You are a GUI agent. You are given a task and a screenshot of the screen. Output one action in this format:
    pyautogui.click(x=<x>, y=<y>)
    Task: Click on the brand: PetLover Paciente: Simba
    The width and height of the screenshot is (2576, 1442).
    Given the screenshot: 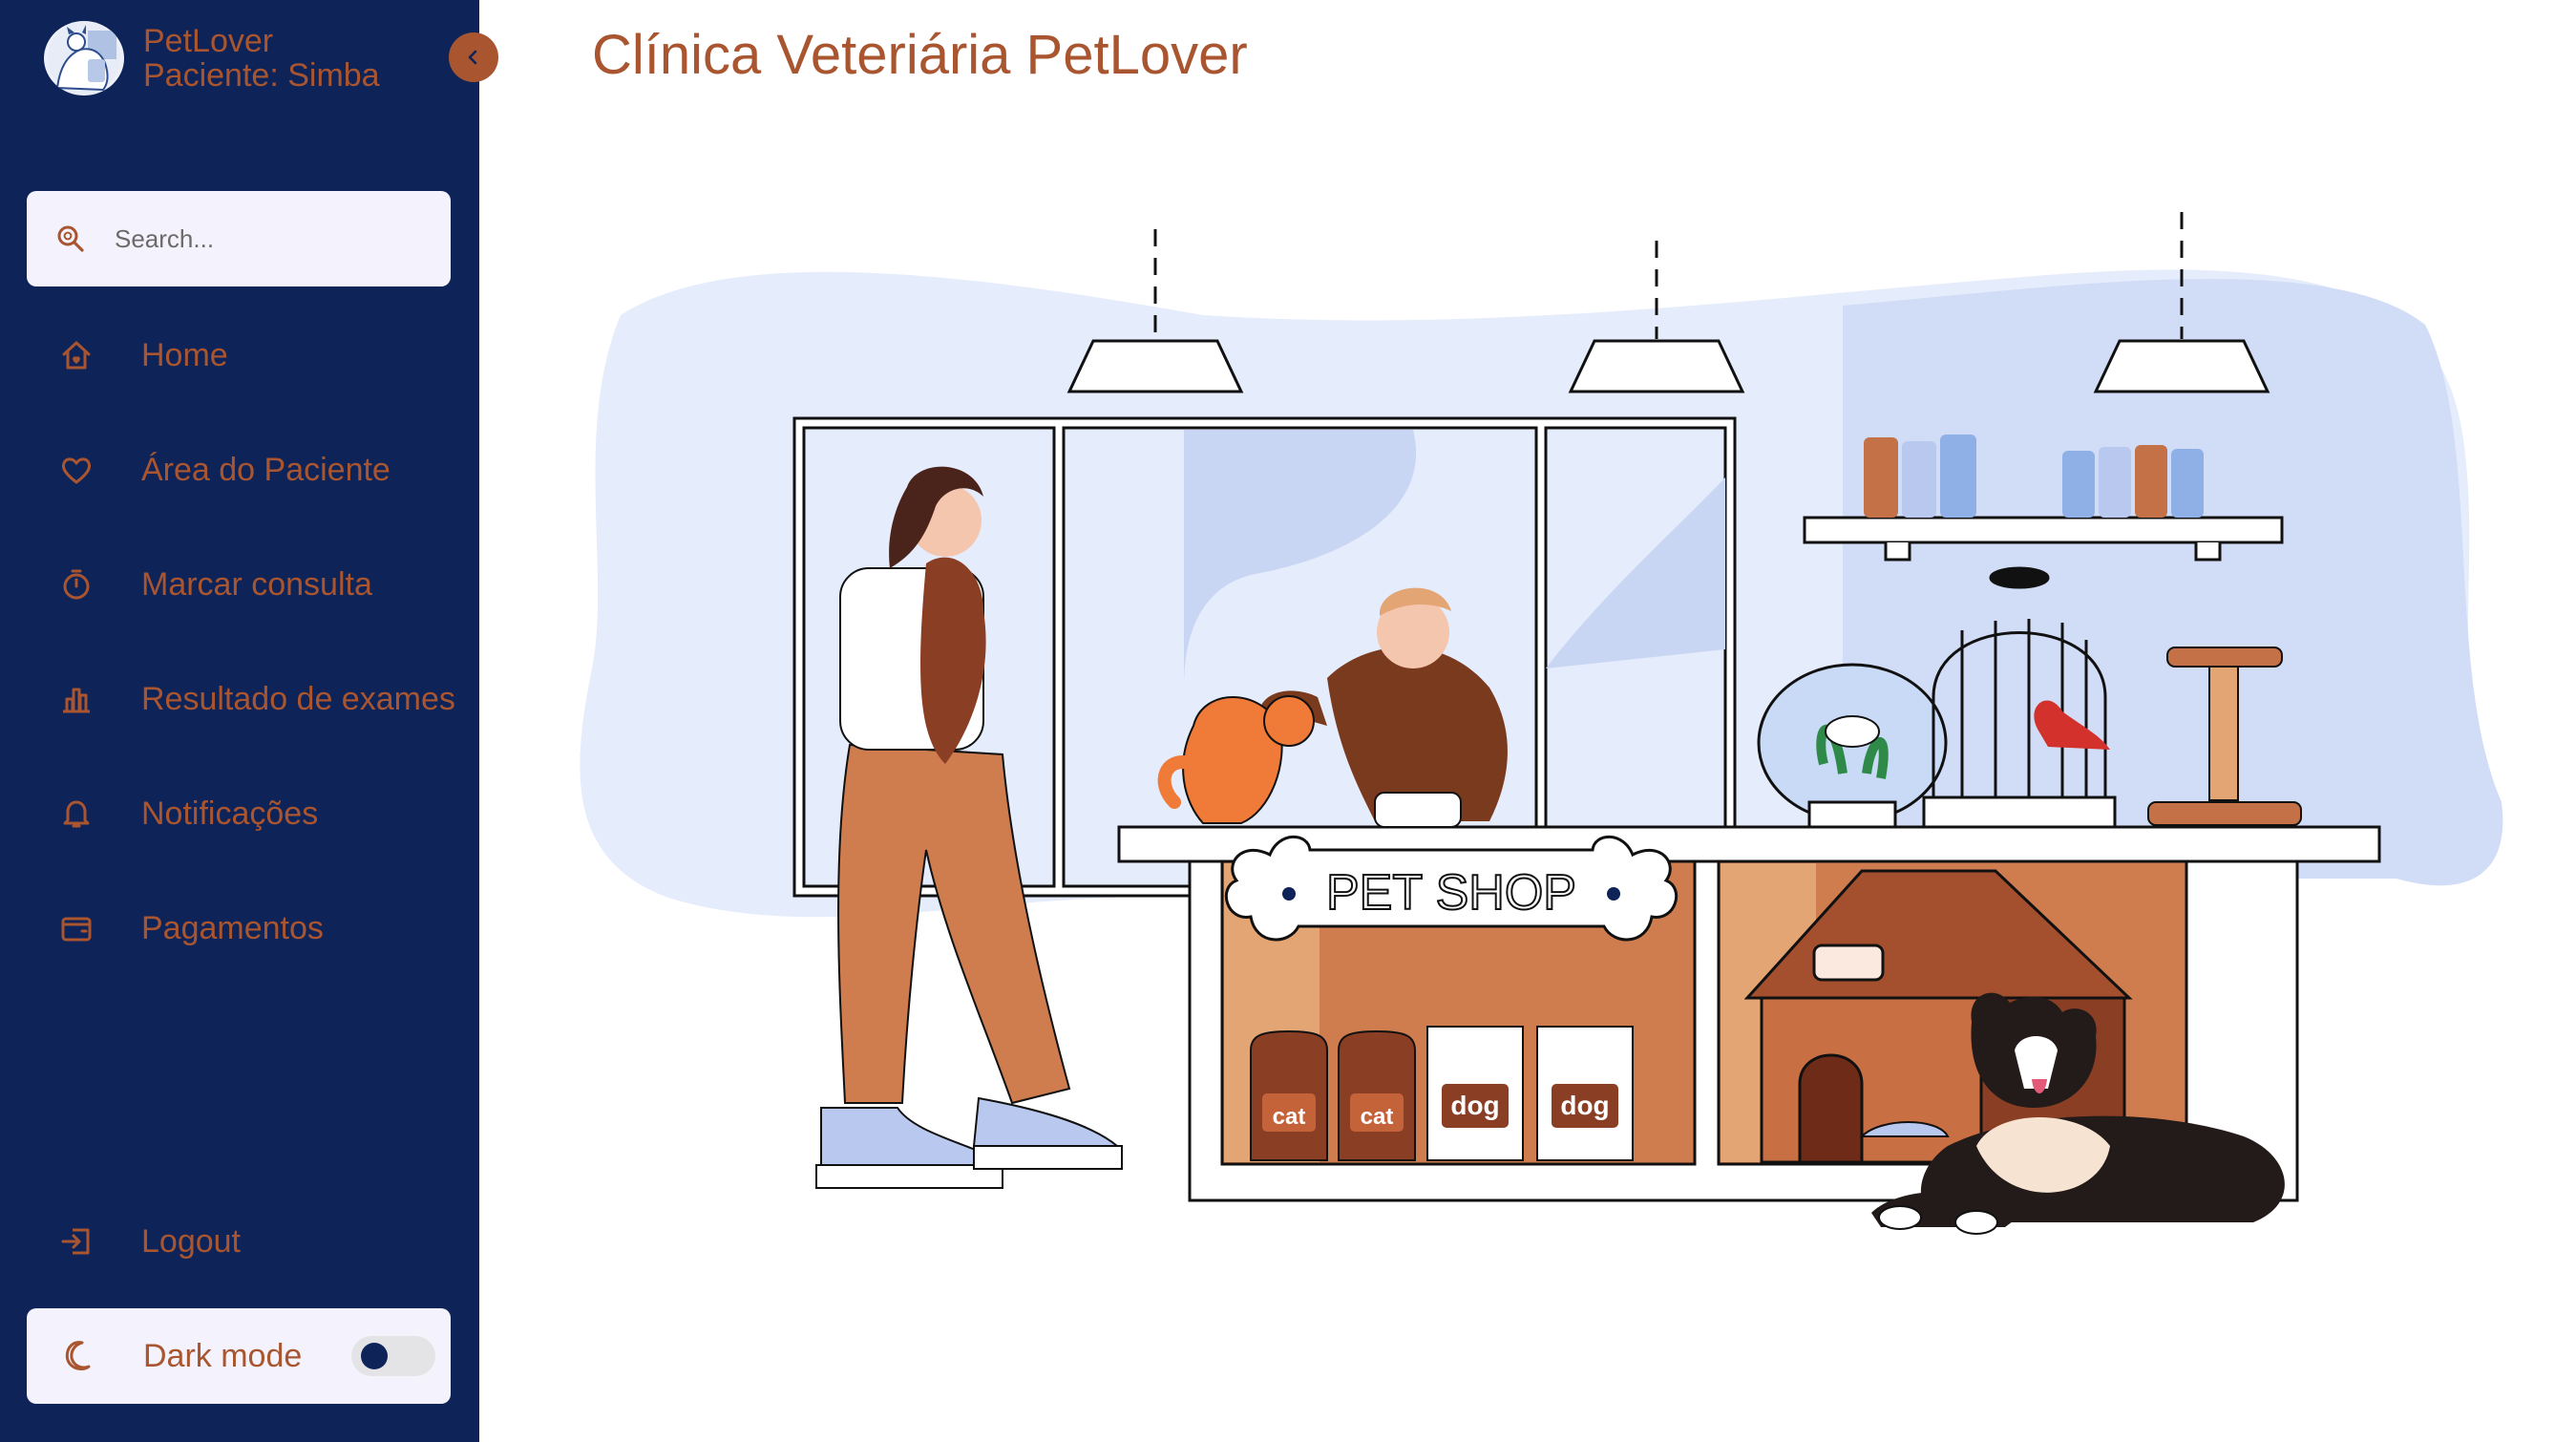 What is the action you would take?
    pyautogui.click(x=212, y=58)
    